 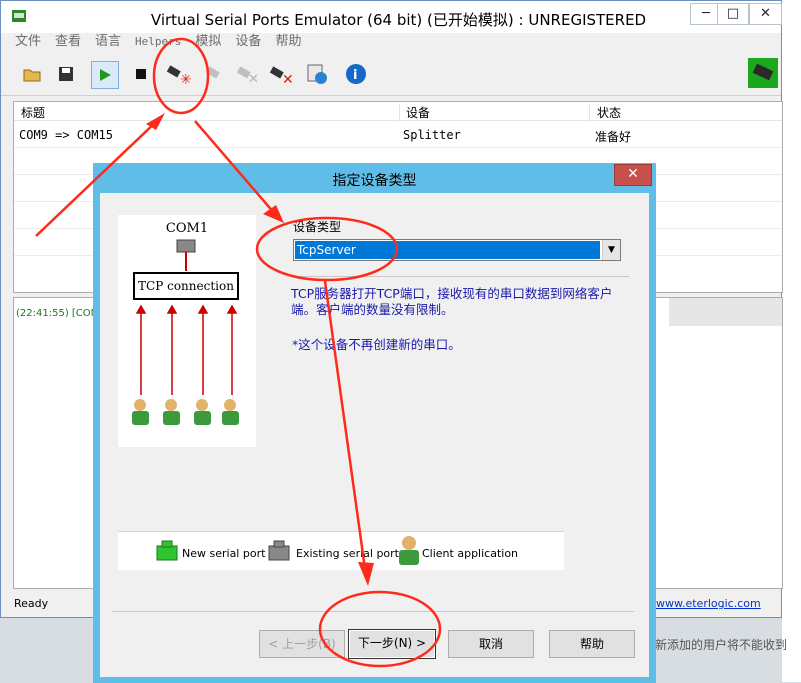 What do you see at coordinates (185, 412) in the screenshot?
I see `client-icons` at bounding box center [185, 412].